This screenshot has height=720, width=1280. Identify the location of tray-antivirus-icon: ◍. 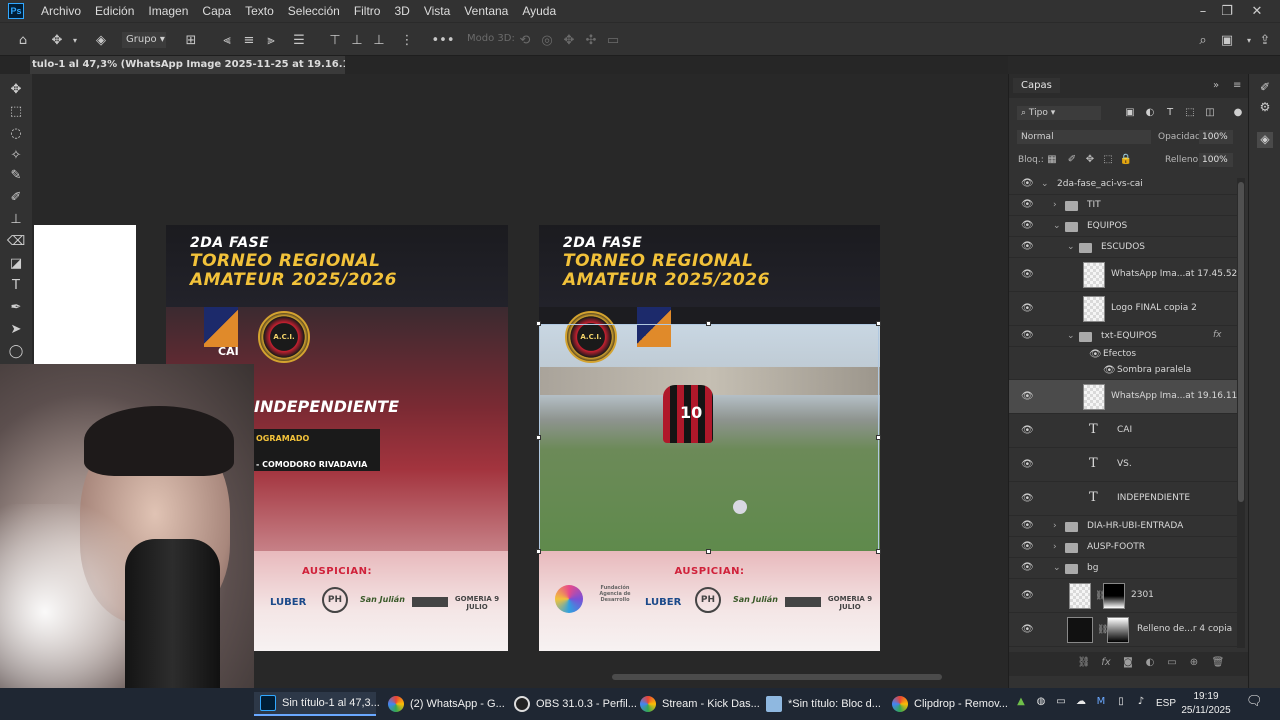
(1041, 703).